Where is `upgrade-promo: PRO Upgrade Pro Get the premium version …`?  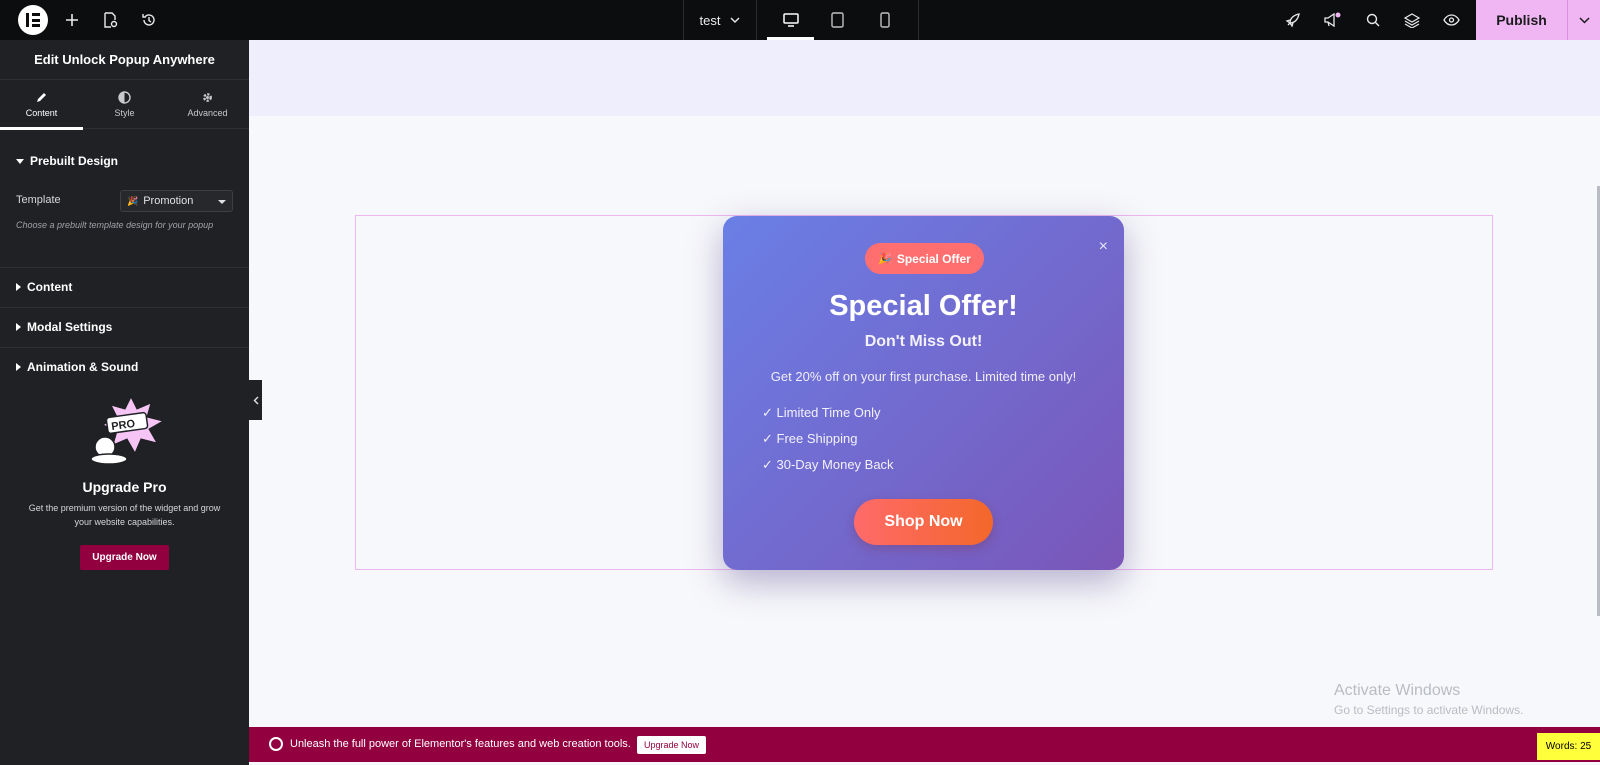
upgrade-promo: PRO Upgrade Pro Get the premium version … is located at coordinates (124, 482).